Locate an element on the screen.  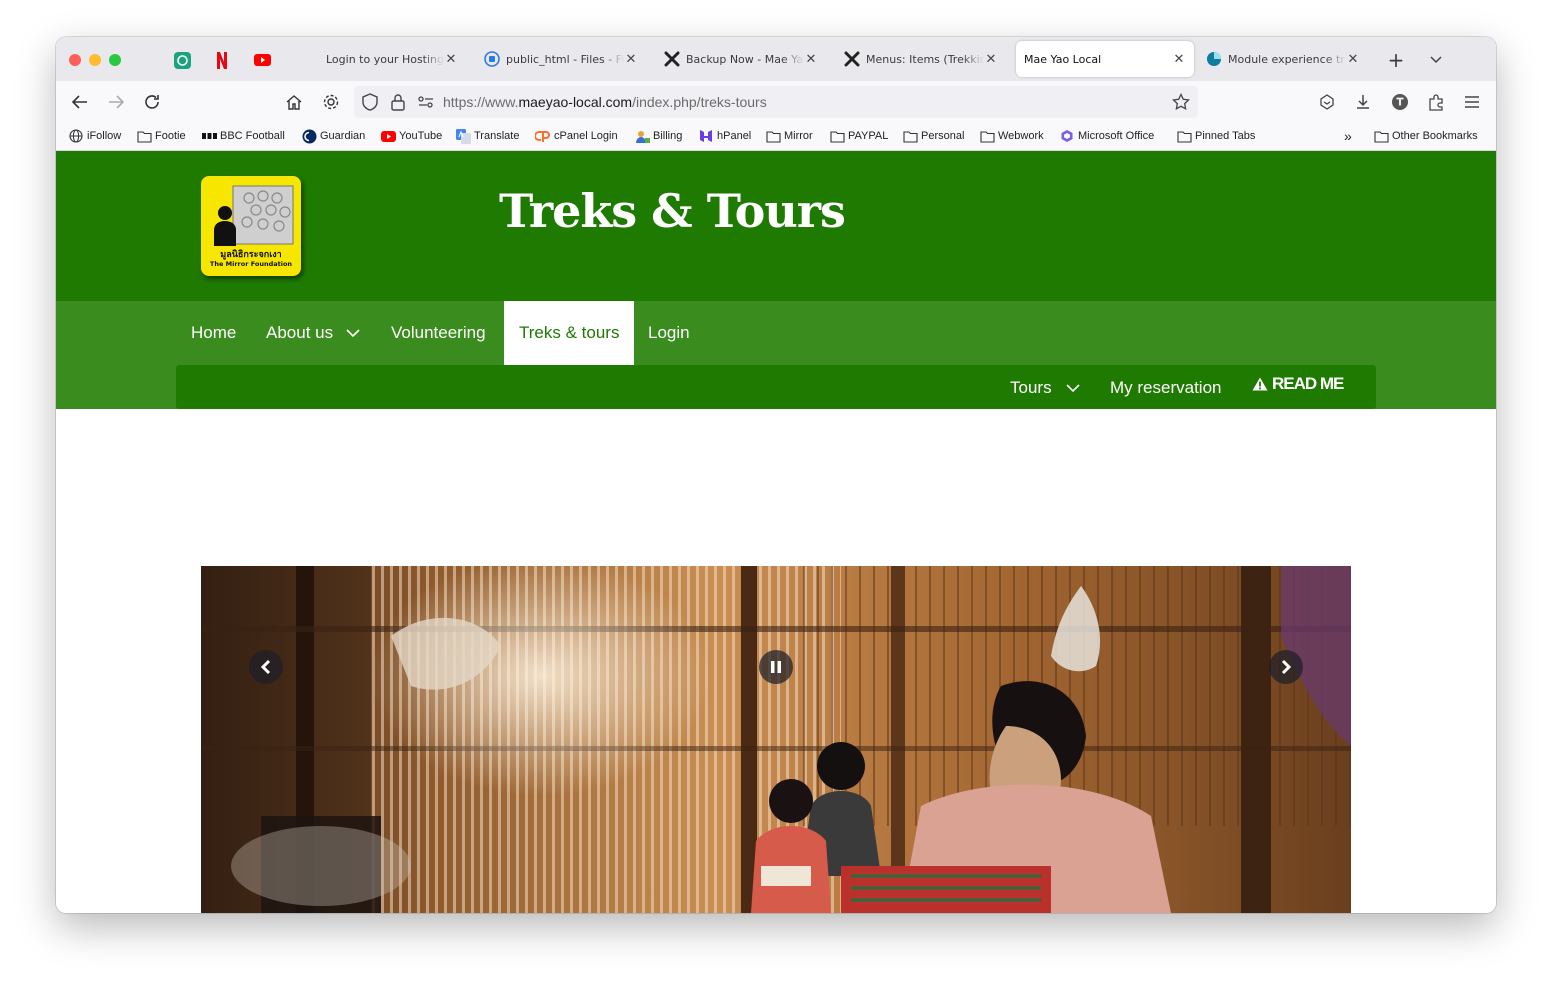
more-bookmarks-chevron-icon: » is located at coordinates (1348, 136).